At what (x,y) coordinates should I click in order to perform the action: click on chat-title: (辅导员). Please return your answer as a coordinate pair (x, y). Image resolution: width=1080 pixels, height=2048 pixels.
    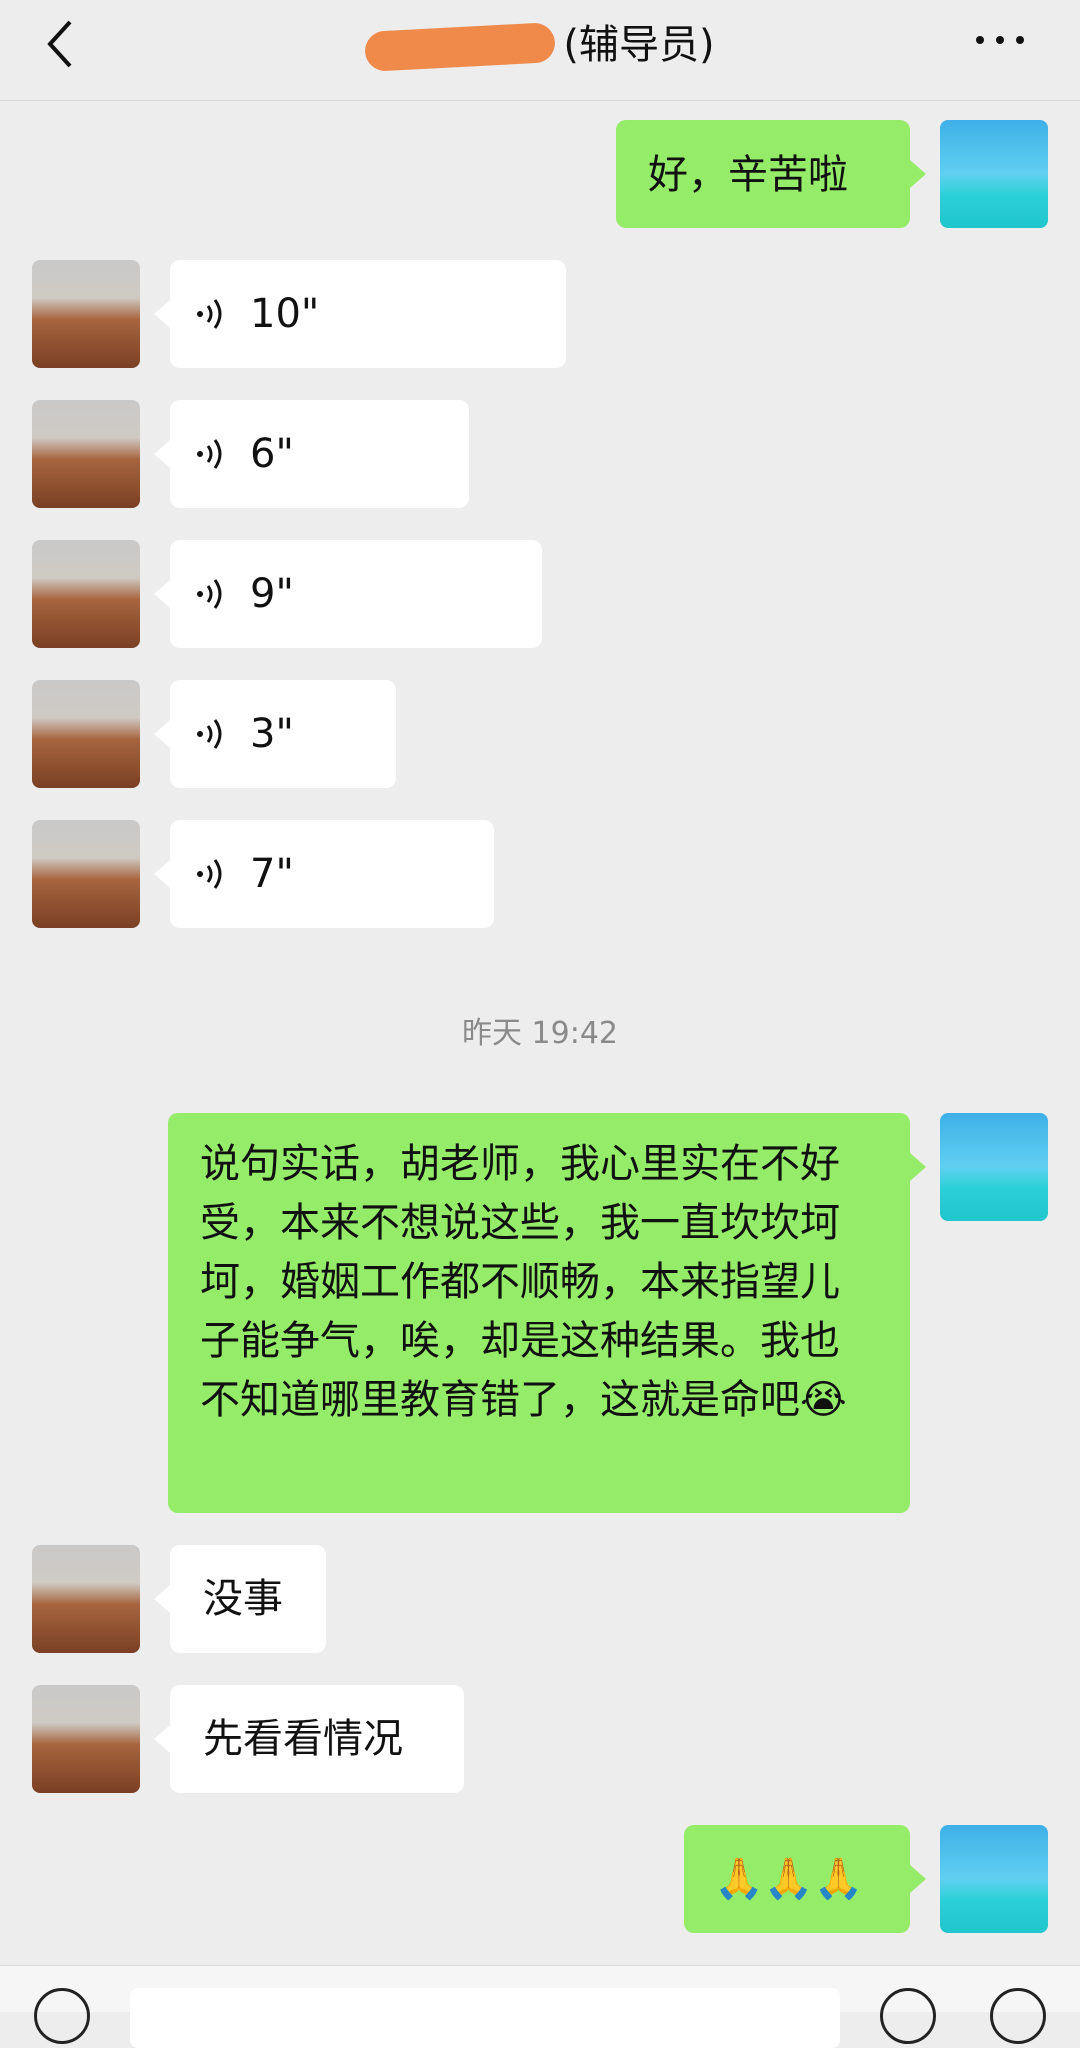
    Looking at the image, I should click on (540, 42).